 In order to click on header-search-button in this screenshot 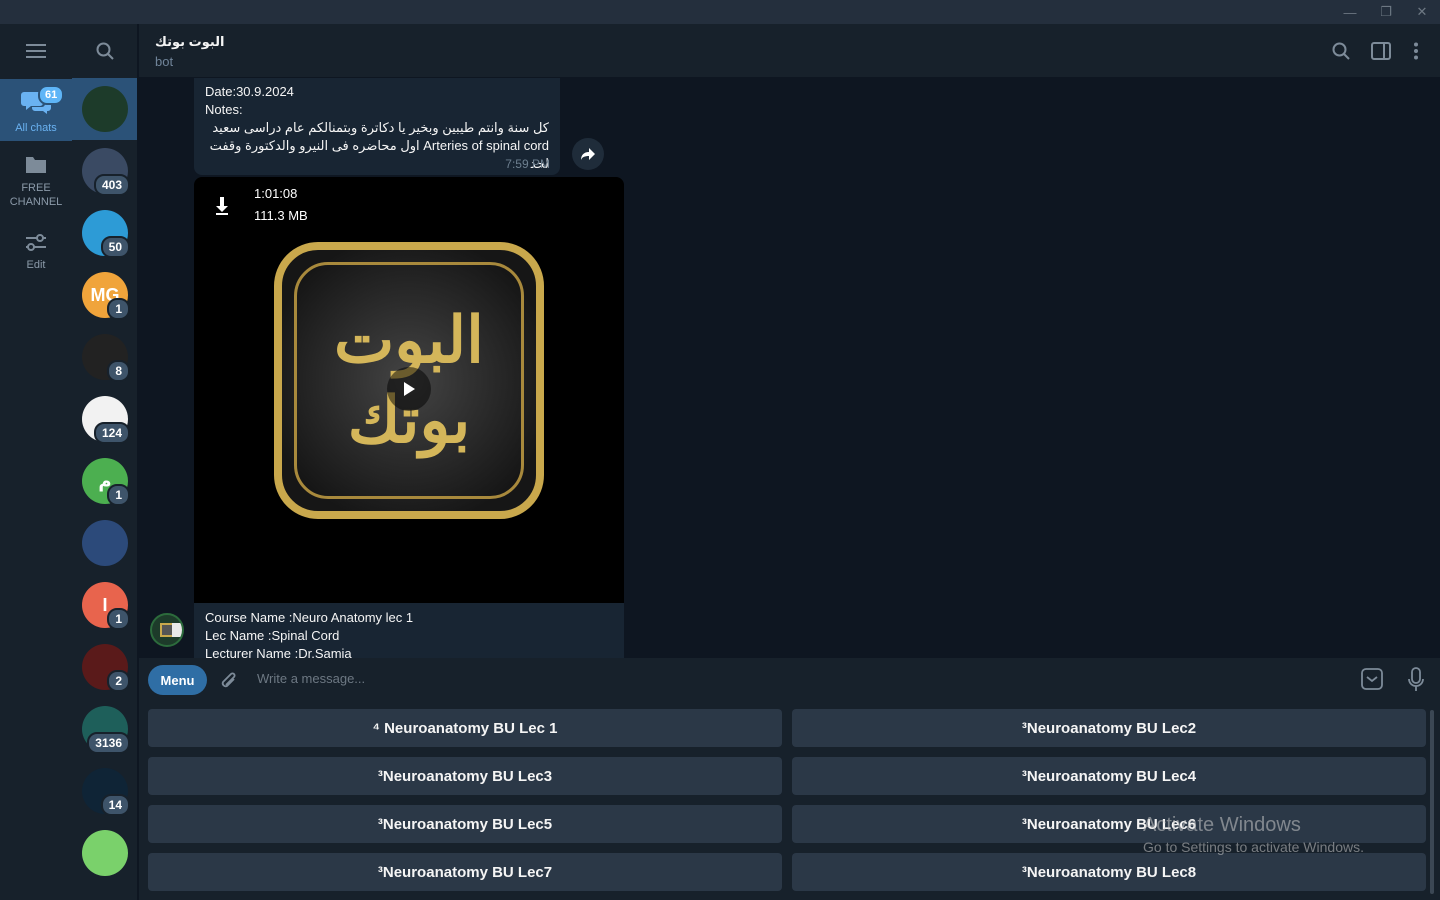, I will do `click(1341, 51)`.